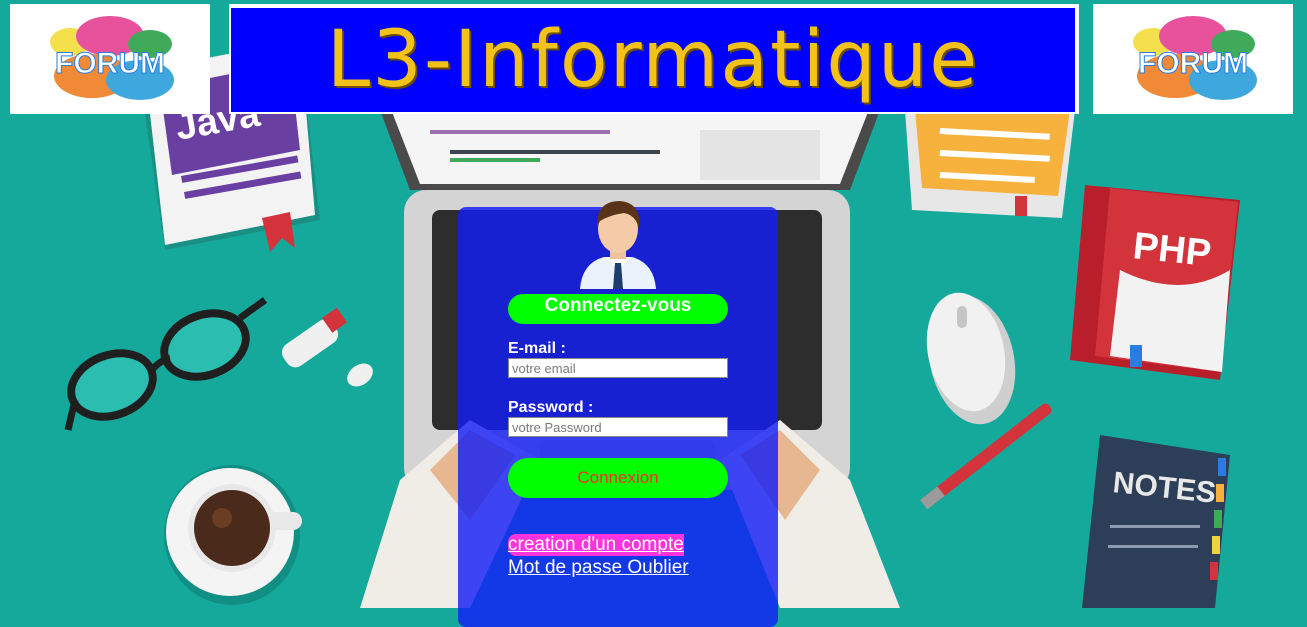  Describe the element at coordinates (1172, 250) in the screenshot. I see `php-book-title: PHP` at that location.